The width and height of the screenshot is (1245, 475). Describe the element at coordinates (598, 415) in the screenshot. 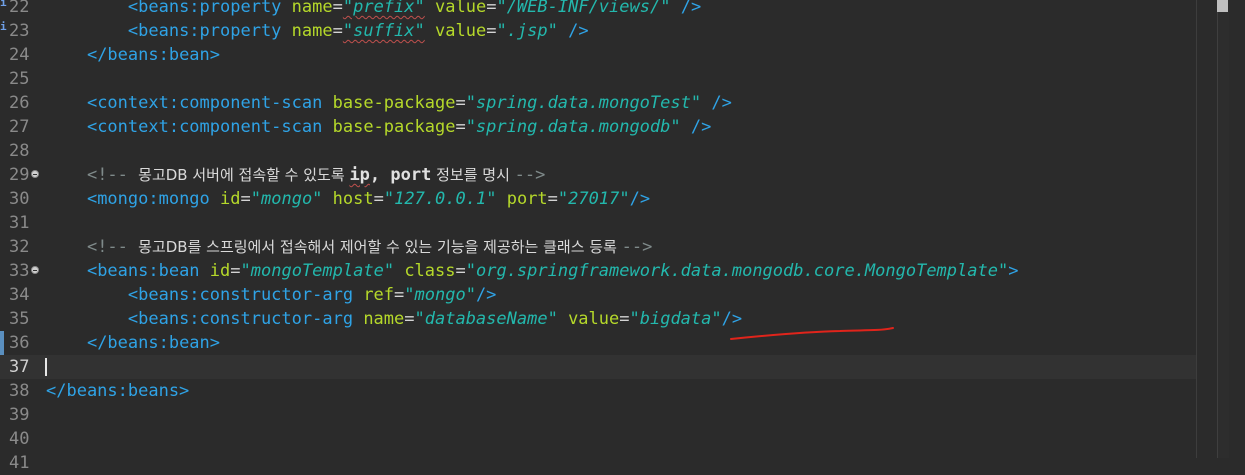

I see `code-line-39: 39` at that location.